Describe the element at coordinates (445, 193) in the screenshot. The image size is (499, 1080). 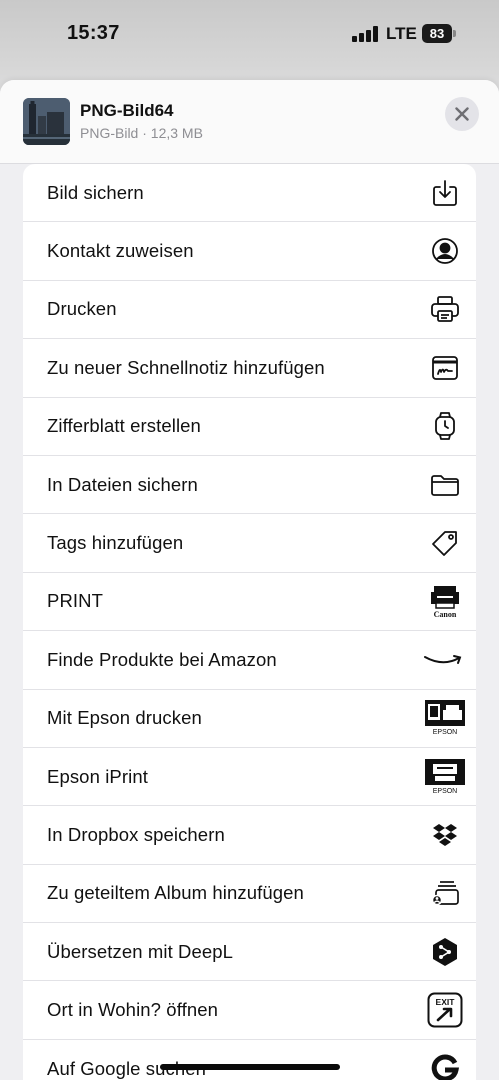
I see `save-image-icon` at that location.